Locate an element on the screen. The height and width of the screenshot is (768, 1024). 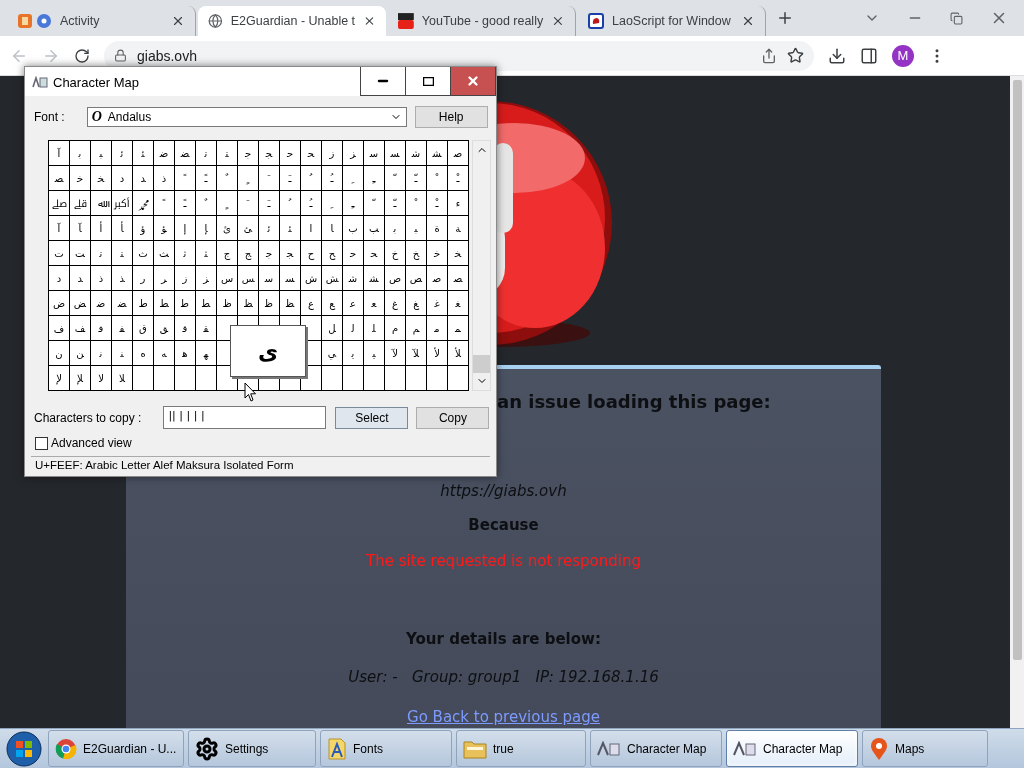
character-cell: ﻋ is located at coordinates (353, 304).